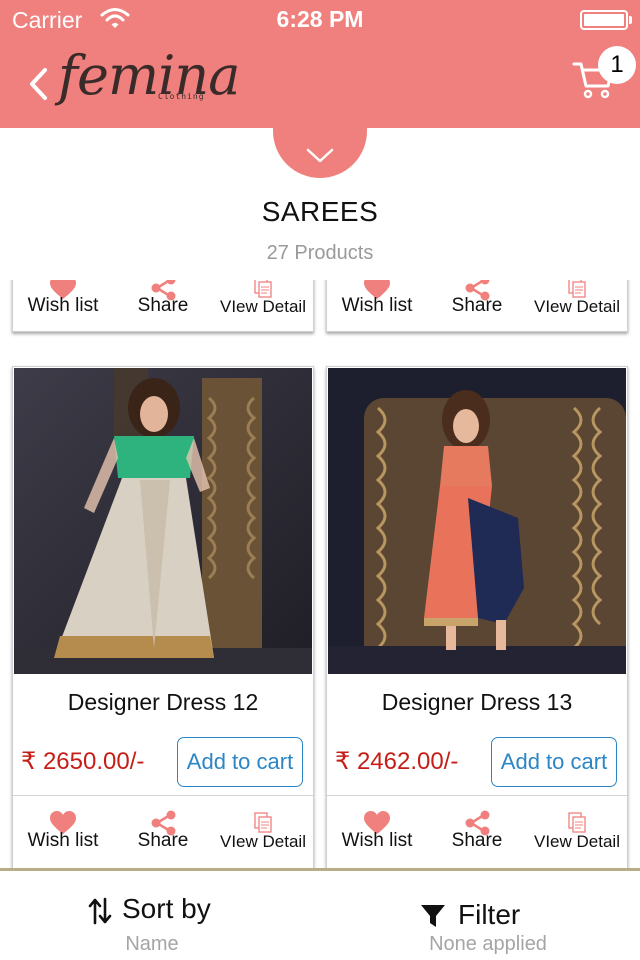  I want to click on status-bar: Carrier 6:28 PM, so click(320, 20).